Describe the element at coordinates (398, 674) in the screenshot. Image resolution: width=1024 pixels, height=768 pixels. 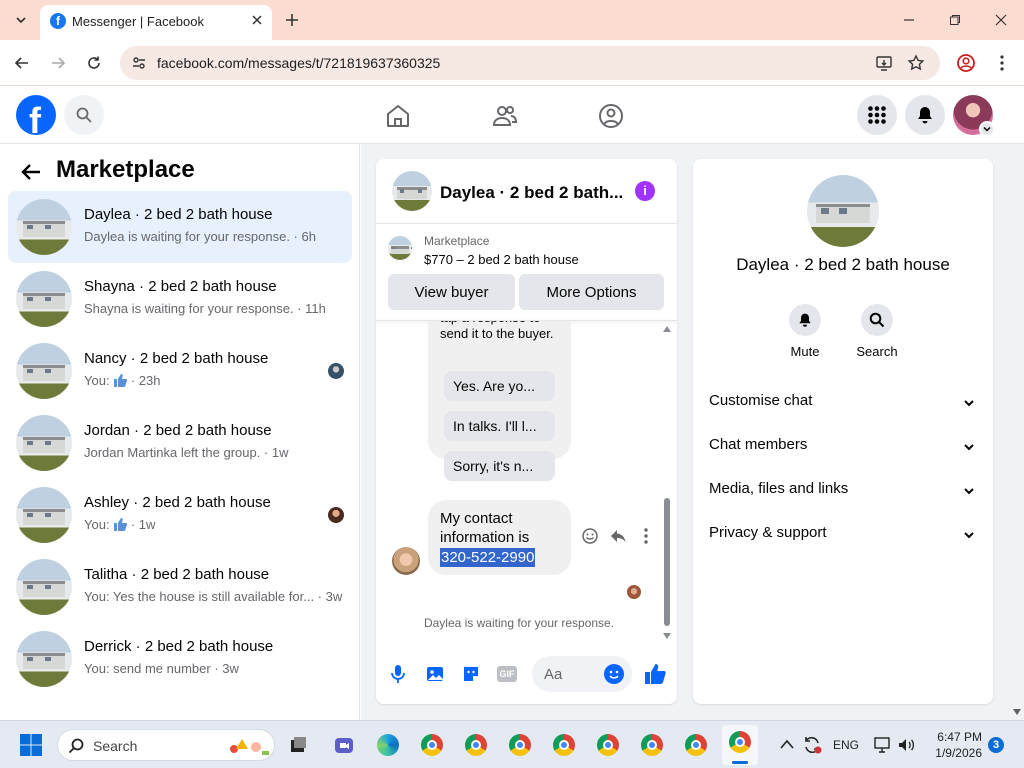
I see `microphone-icon` at that location.